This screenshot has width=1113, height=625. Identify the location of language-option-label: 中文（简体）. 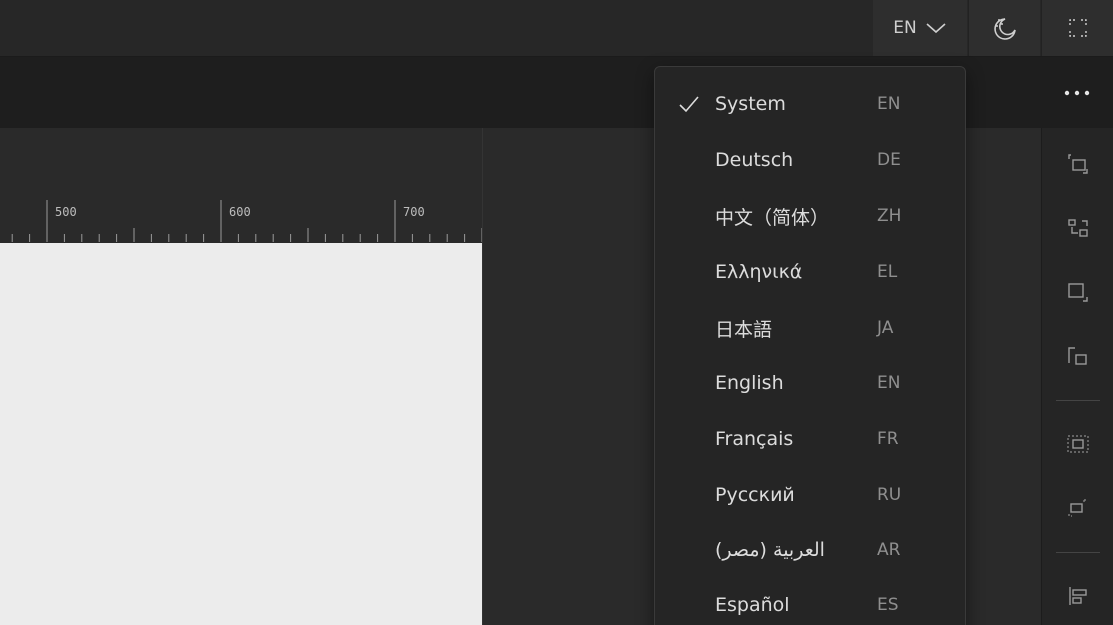
(772, 217).